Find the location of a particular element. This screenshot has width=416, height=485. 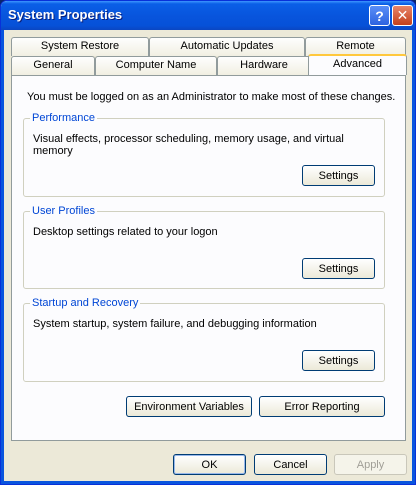

tab-label: General is located at coordinates (53, 65).